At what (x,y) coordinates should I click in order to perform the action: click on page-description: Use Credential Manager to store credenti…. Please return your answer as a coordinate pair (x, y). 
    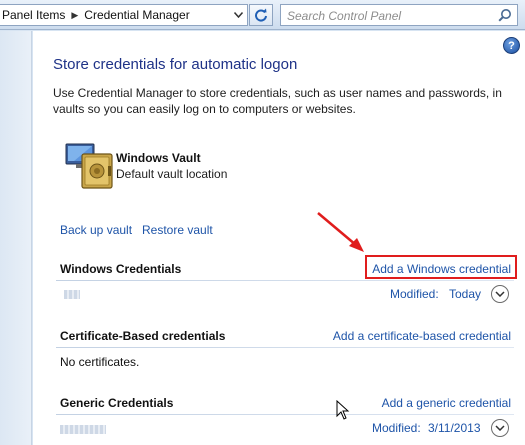
    Looking at the image, I should click on (277, 101).